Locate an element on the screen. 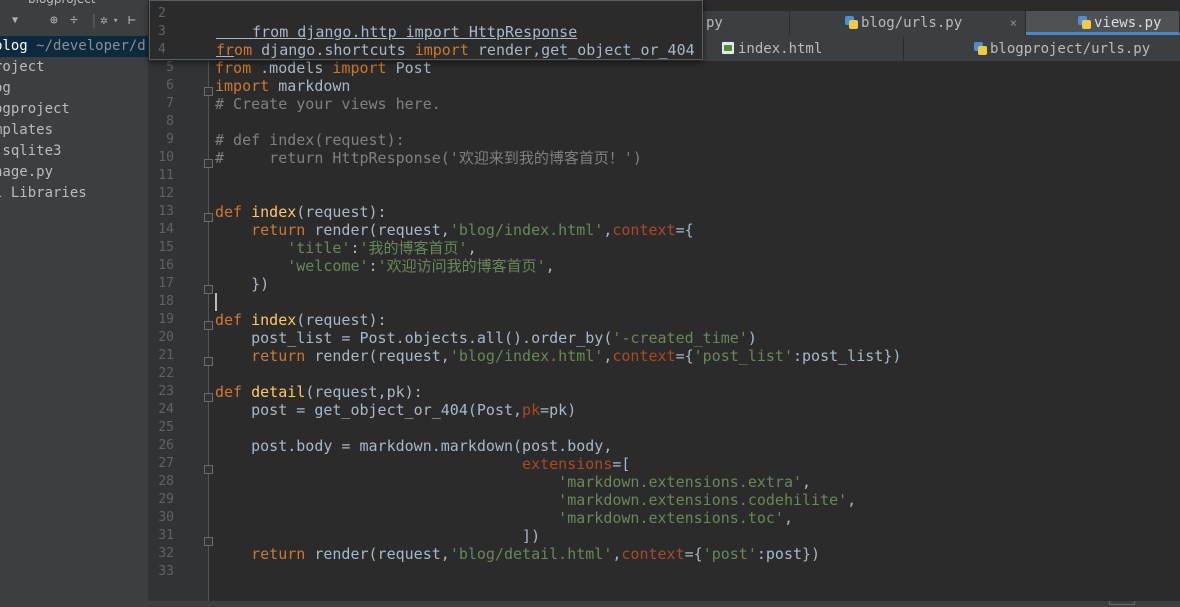 This screenshot has height=607, width=1180. code-line: extensions=[ is located at coordinates (422, 464).